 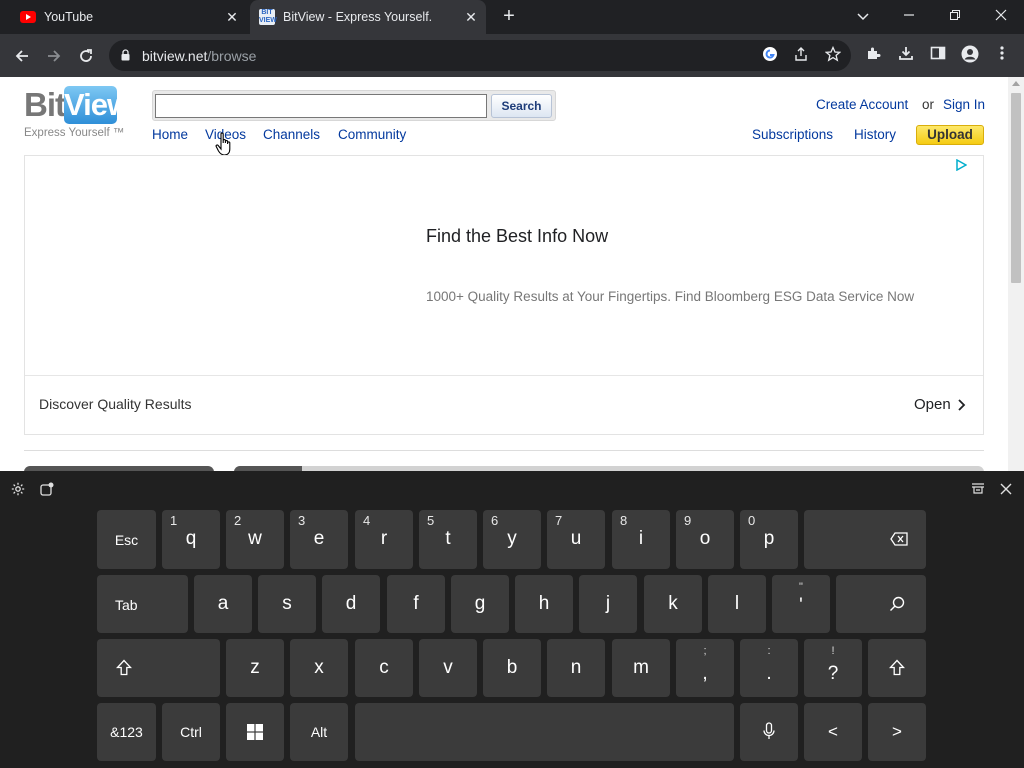 What do you see at coordinates (865, 539) in the screenshot?
I see `key-backspace` at bounding box center [865, 539].